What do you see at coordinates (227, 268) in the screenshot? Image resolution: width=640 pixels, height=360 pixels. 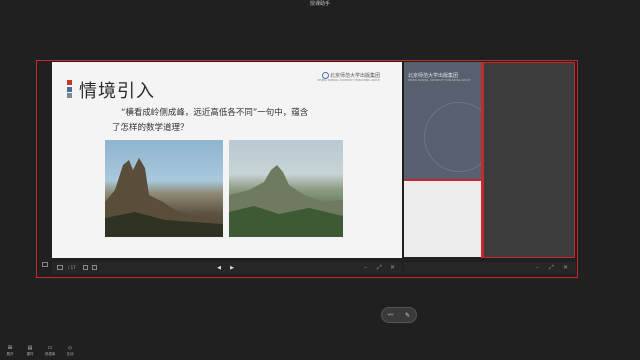 I see `slide-toolbar: / 17 ◀ ▶ – ⤢ ✕` at bounding box center [227, 268].